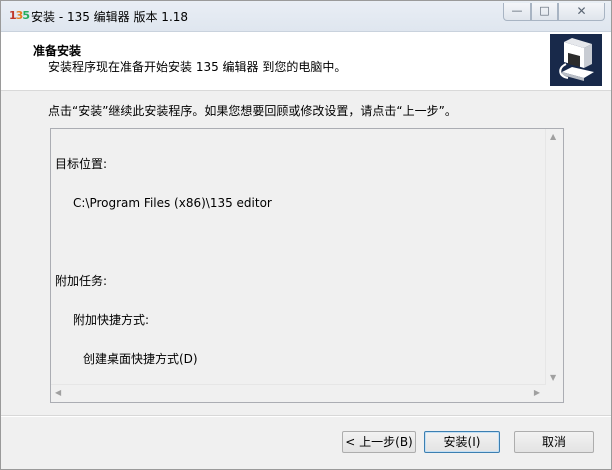  Describe the element at coordinates (81, 164) in the screenshot. I see `memo-line: 目标位置:` at that location.